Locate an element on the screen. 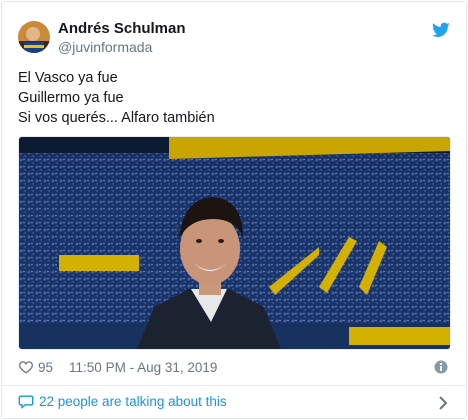 Image resolution: width=468 pixels, height=420 pixels. conversation-label: 22 people are talking about this is located at coordinates (133, 401).